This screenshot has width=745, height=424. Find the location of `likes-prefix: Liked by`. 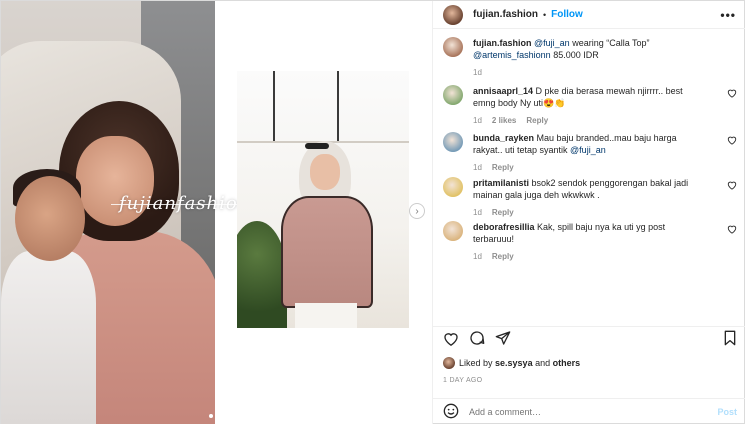

likes-prefix: Liked by is located at coordinates (477, 363).